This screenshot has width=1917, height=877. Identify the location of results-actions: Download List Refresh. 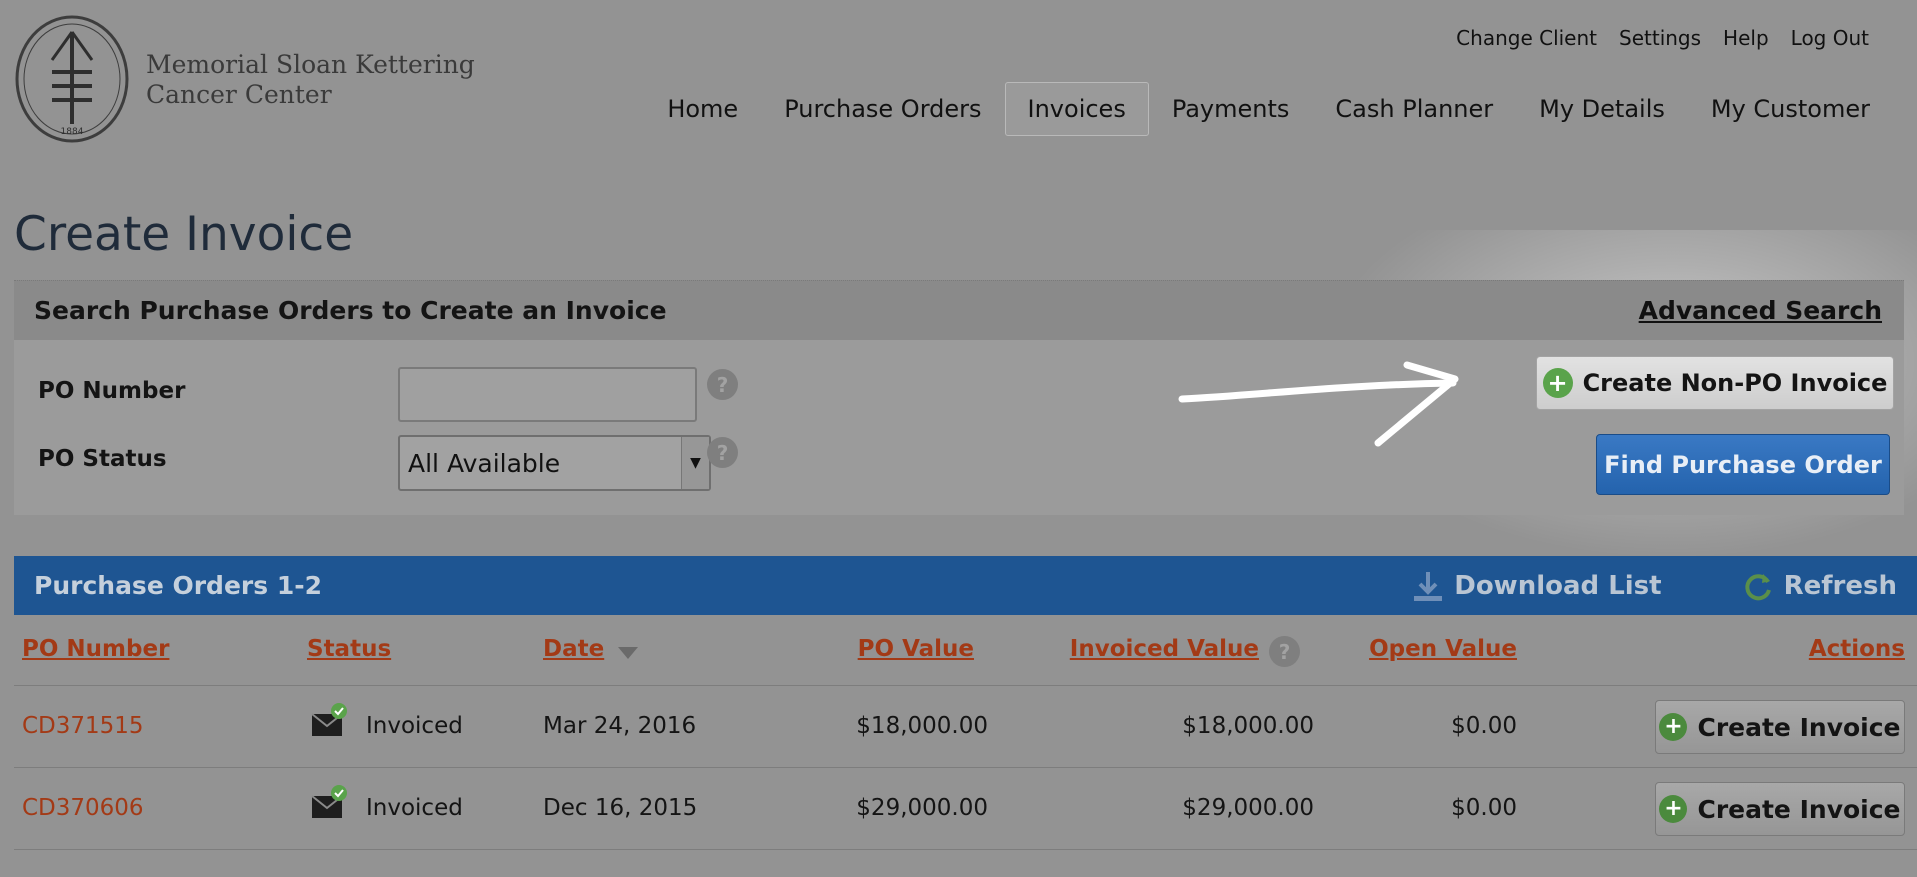
(1654, 586).